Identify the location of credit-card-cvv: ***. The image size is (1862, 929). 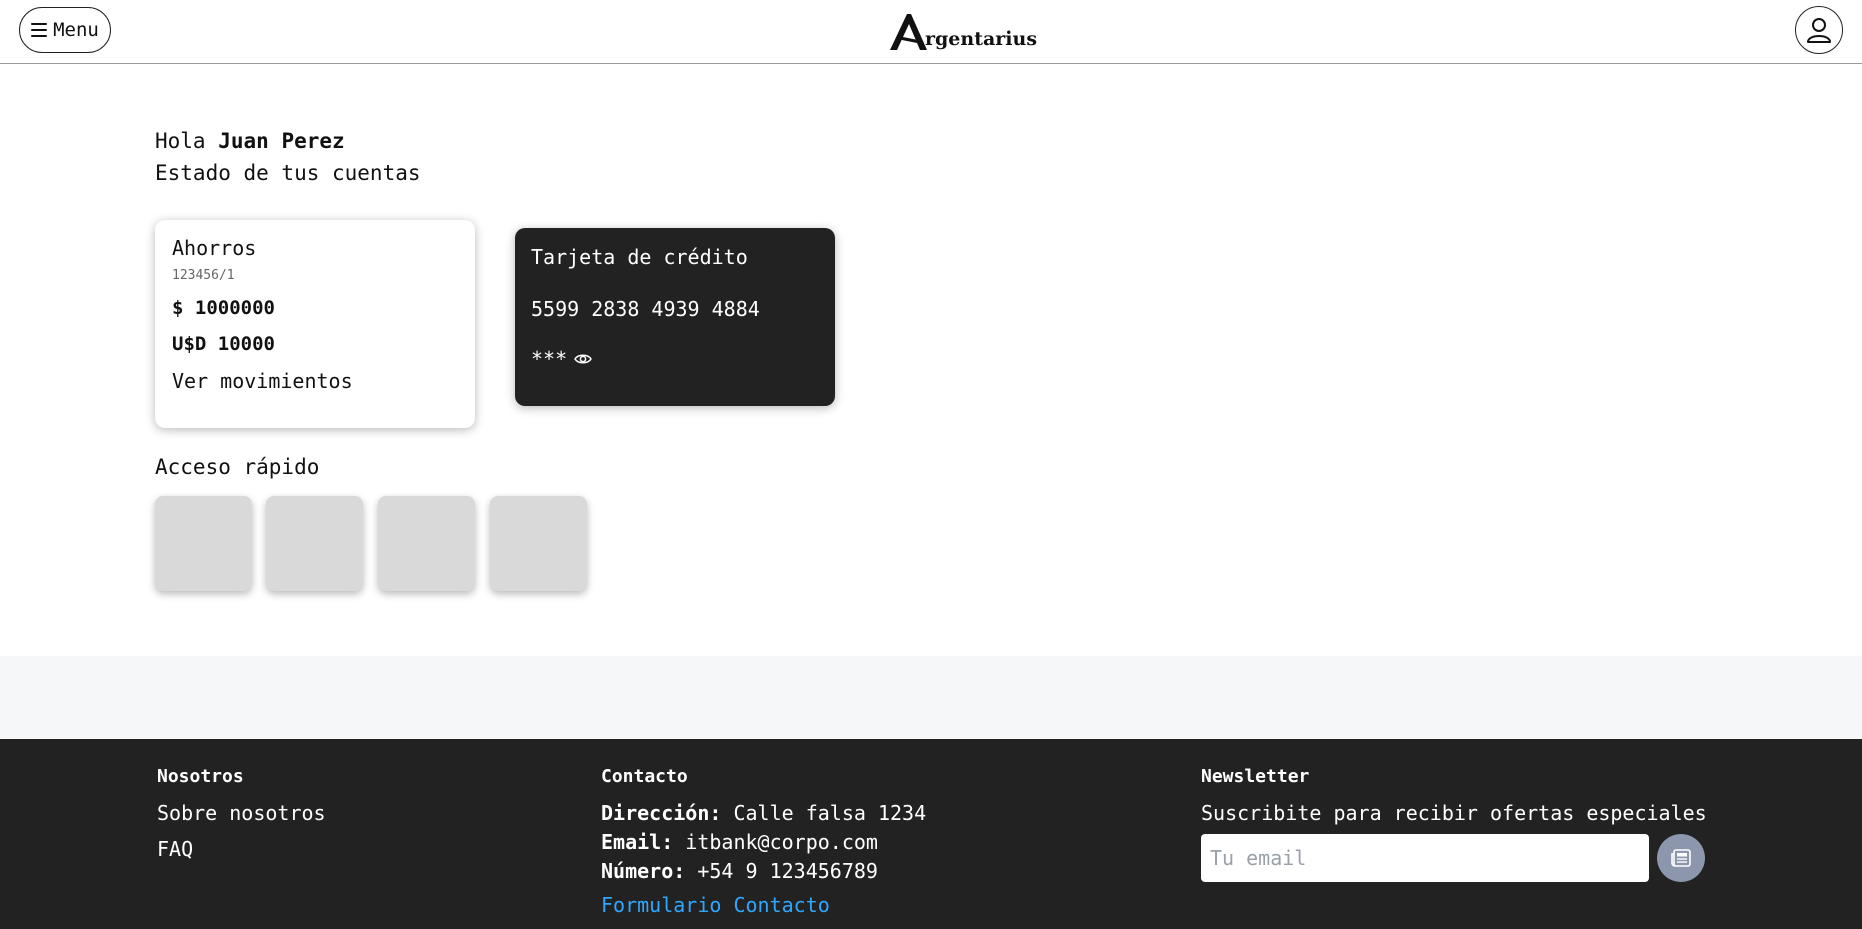
(549, 359).